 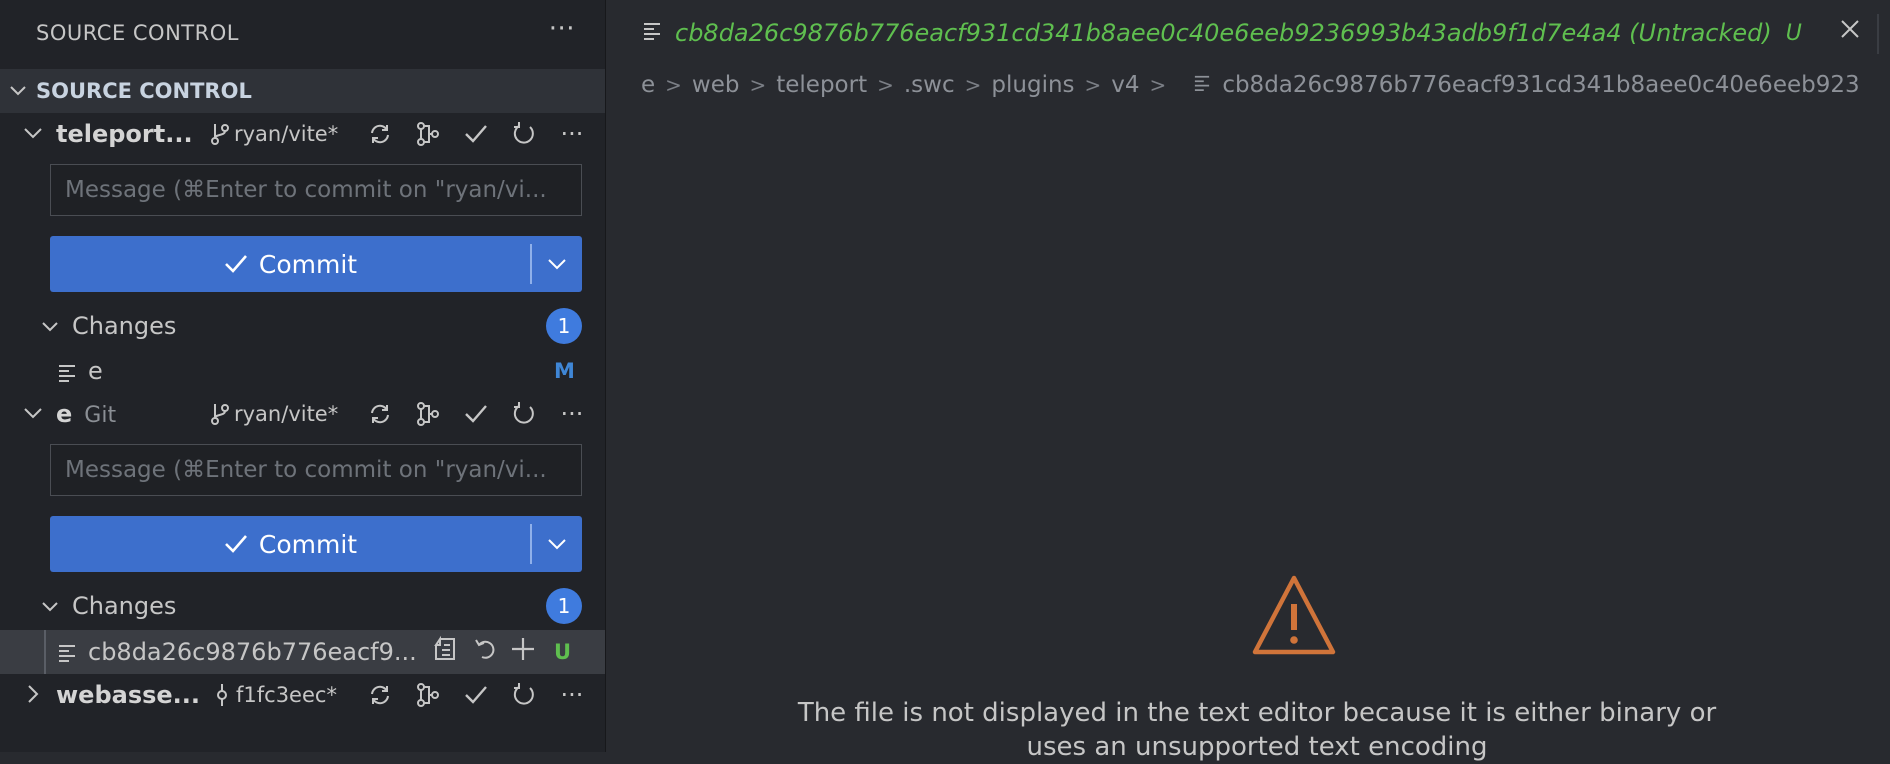 I want to click on changed-file-row: cb8da26c9876b776eacf9... U, so click(x=302, y=652).